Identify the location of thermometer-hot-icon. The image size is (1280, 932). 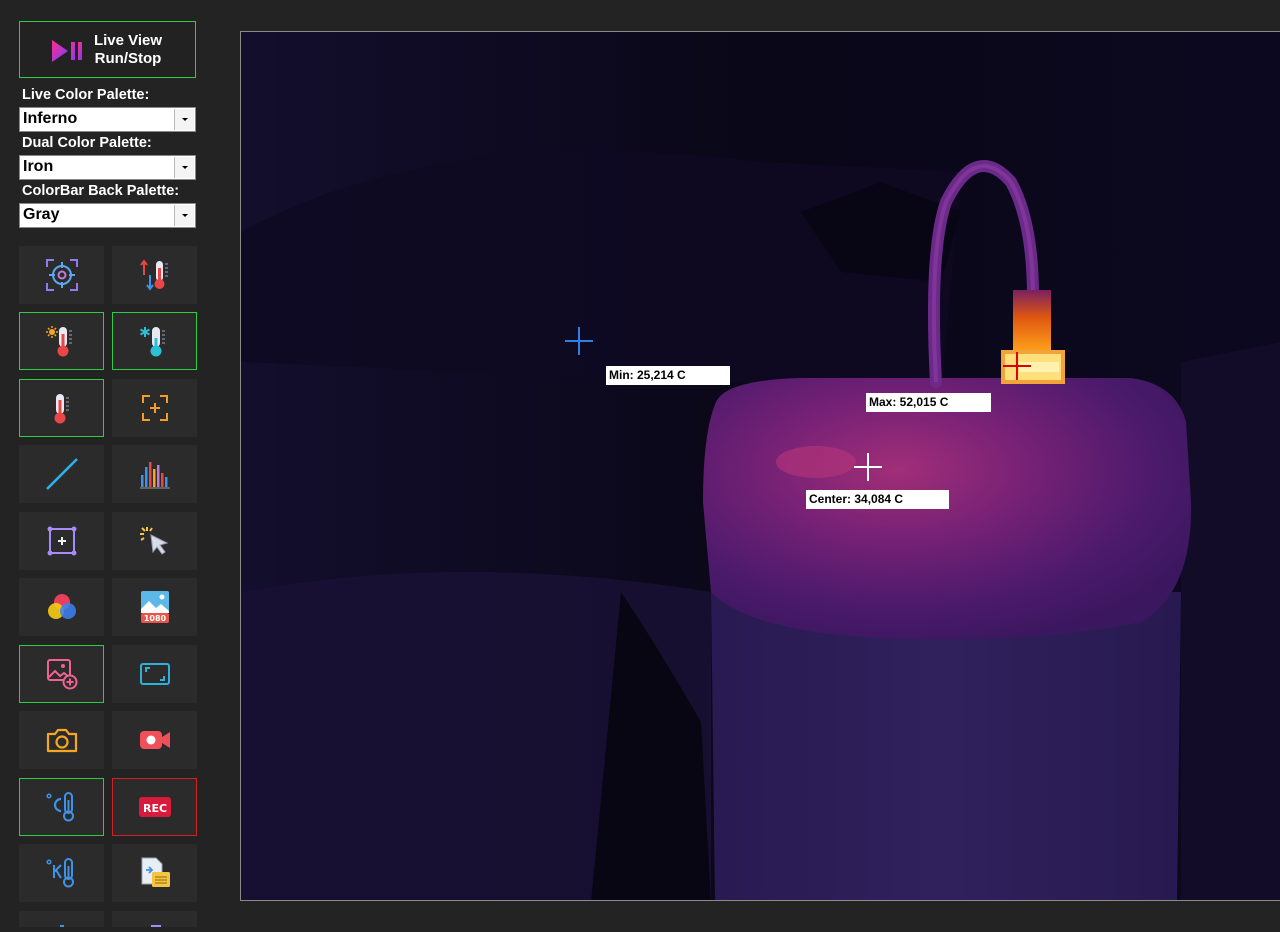
(58, 341).